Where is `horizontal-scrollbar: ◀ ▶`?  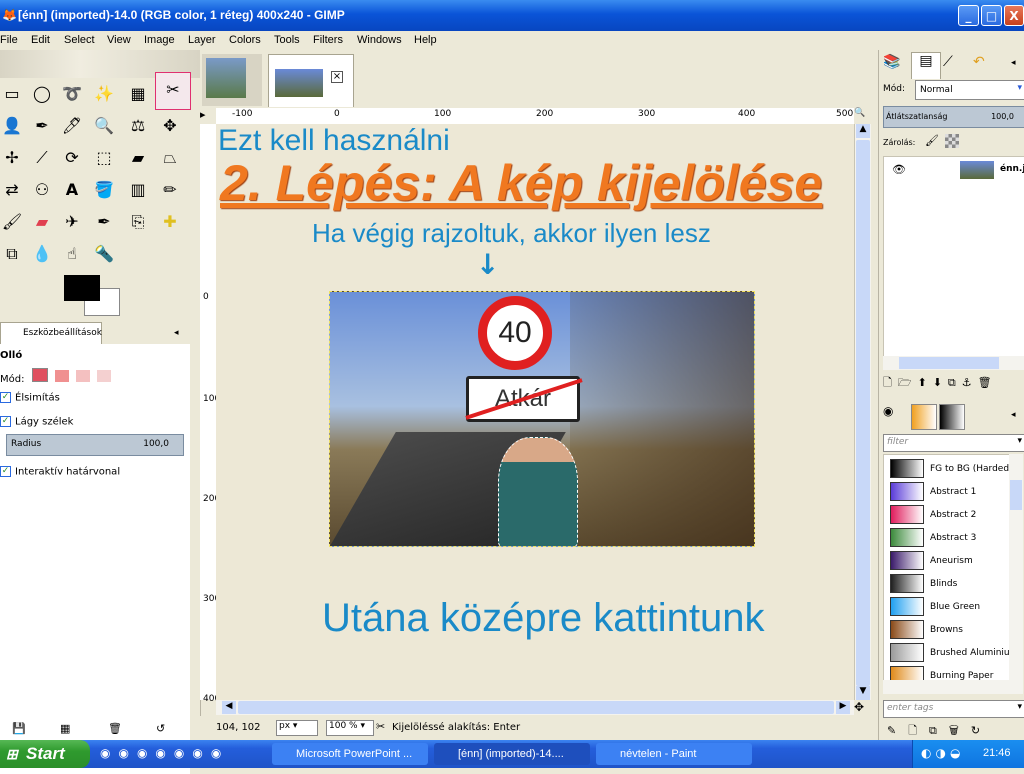
horizontal-scrollbar: ◀ ▶ is located at coordinates (535, 707).